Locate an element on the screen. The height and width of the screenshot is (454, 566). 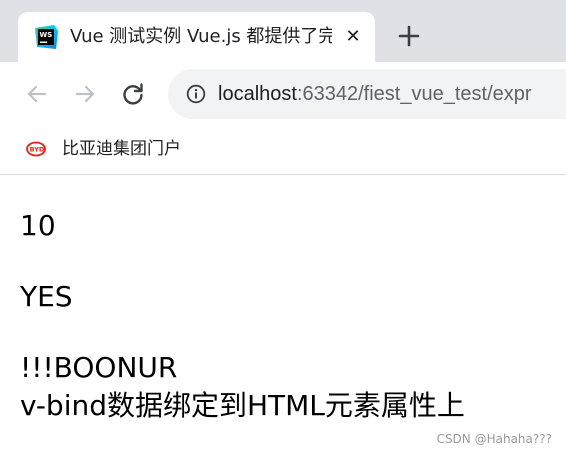
close-icon: ✕ is located at coordinates (353, 37).